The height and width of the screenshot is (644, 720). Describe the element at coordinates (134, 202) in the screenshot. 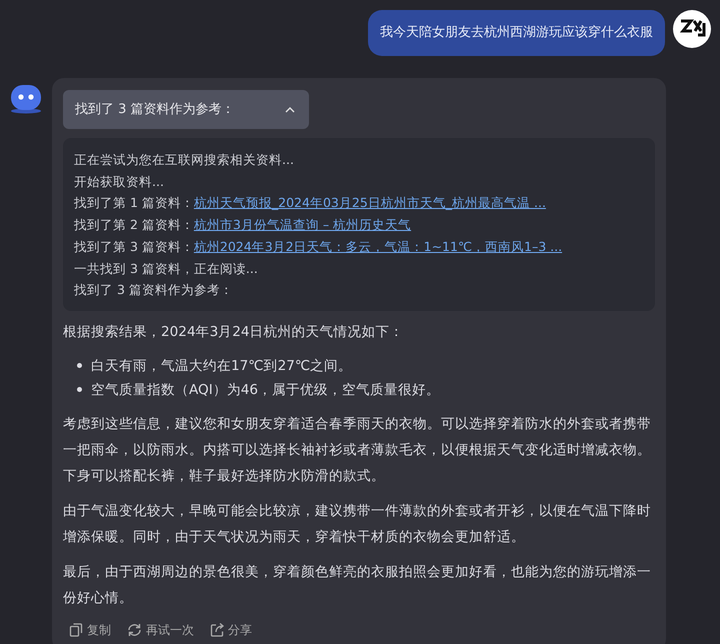

I see `log-line: 找到了第 1 篇资料：` at that location.